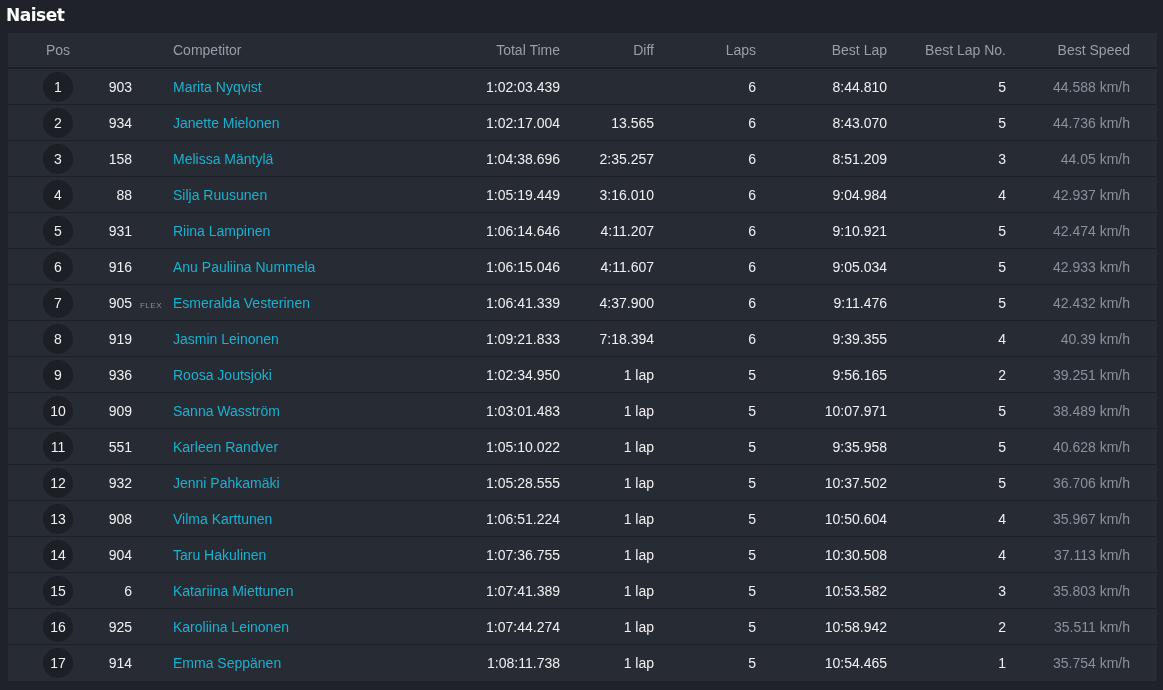 The image size is (1163, 690). Describe the element at coordinates (120, 338) in the screenshot. I see `bib-number: 919` at that location.